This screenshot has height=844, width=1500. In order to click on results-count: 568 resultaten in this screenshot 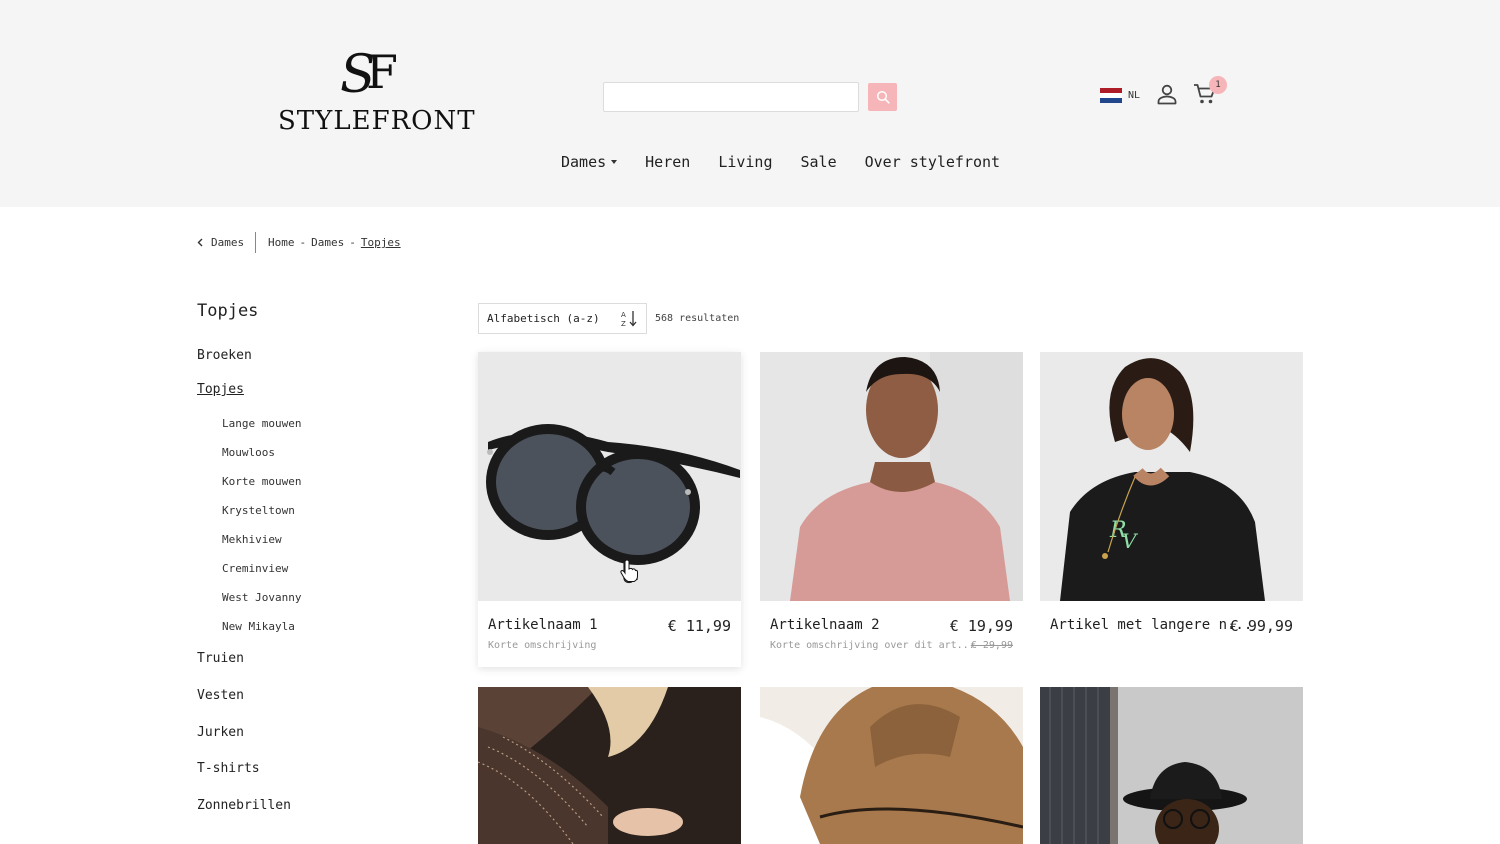, I will do `click(697, 318)`.